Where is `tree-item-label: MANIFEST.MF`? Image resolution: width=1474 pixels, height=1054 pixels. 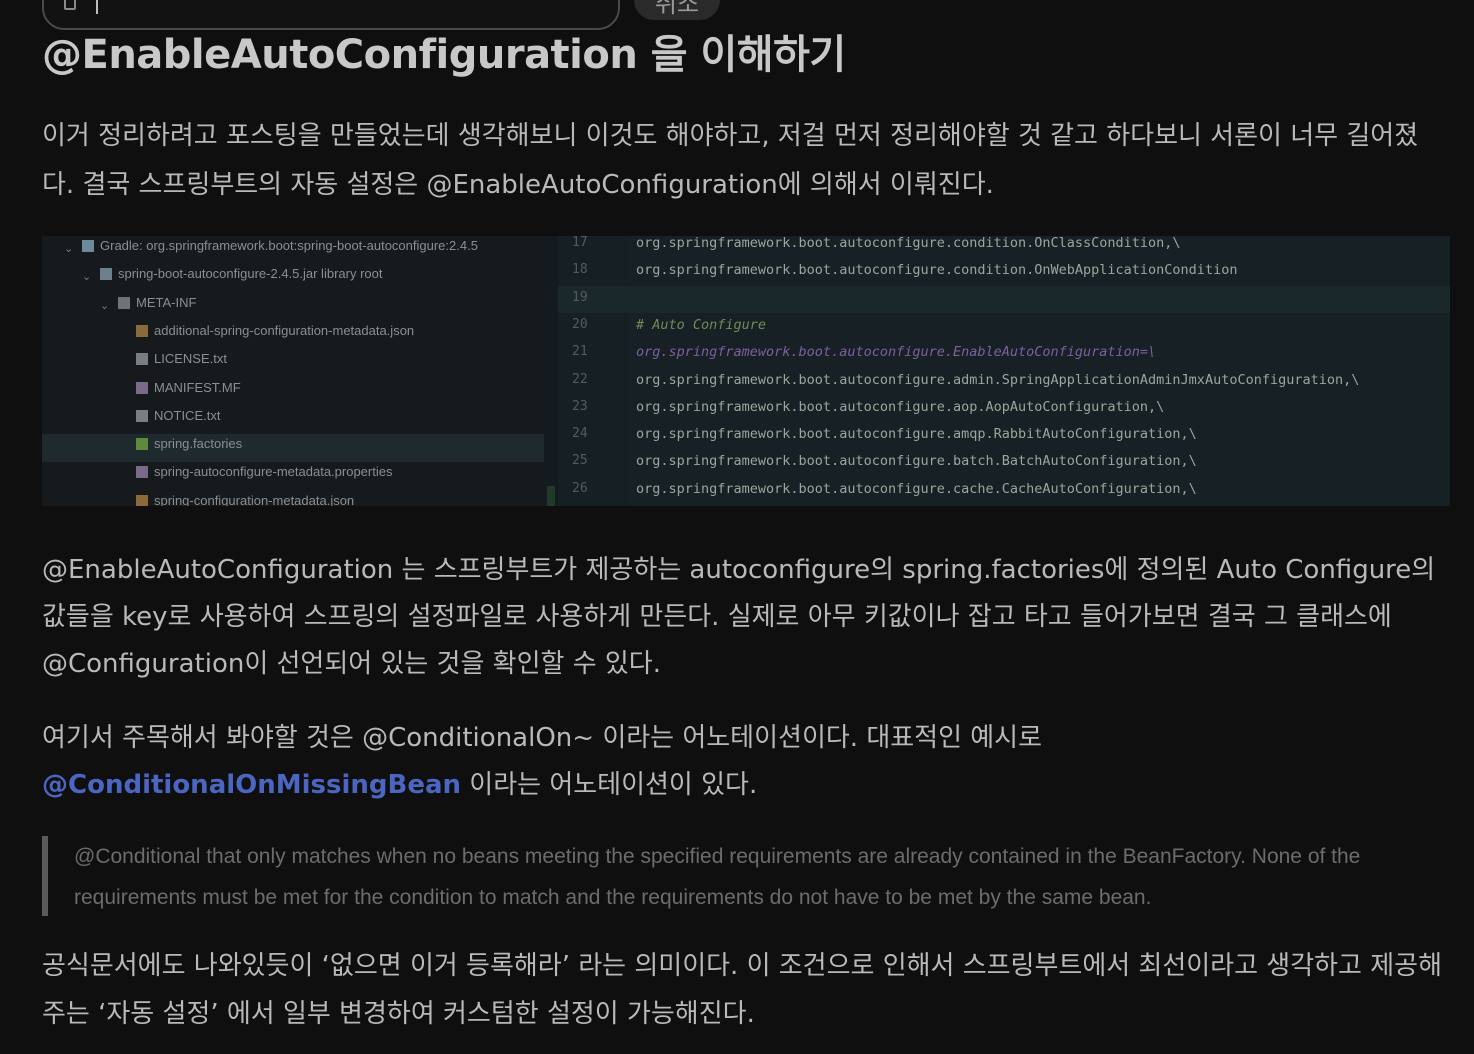 tree-item-label: MANIFEST.MF is located at coordinates (197, 387).